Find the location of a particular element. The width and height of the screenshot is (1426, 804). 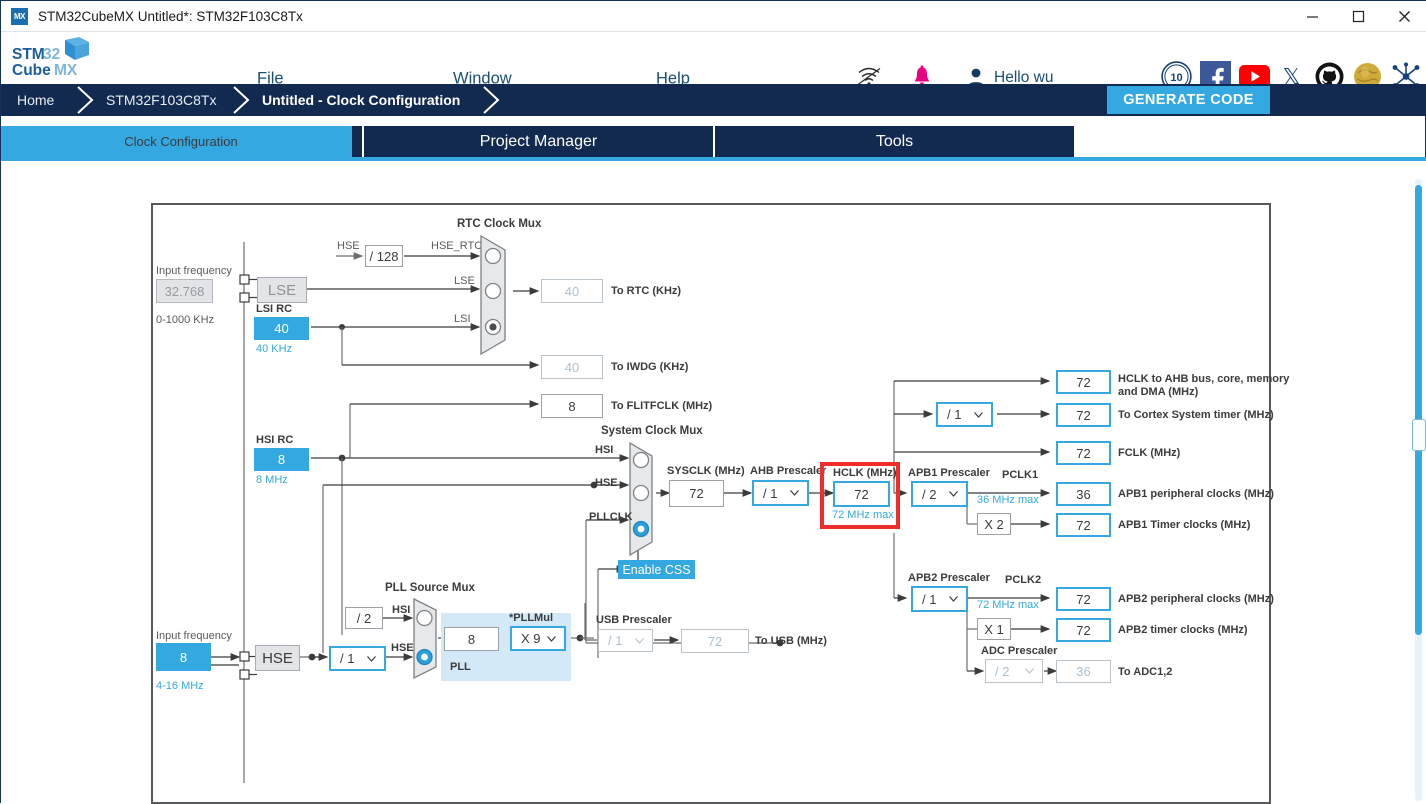

apb2-peripheral-clock-label: APB2 peripheral clocks (MHz) is located at coordinates (1196, 599).